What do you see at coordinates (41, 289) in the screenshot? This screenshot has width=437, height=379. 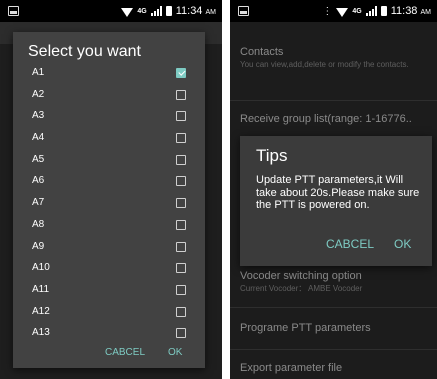 I see `option-label: A11` at bounding box center [41, 289].